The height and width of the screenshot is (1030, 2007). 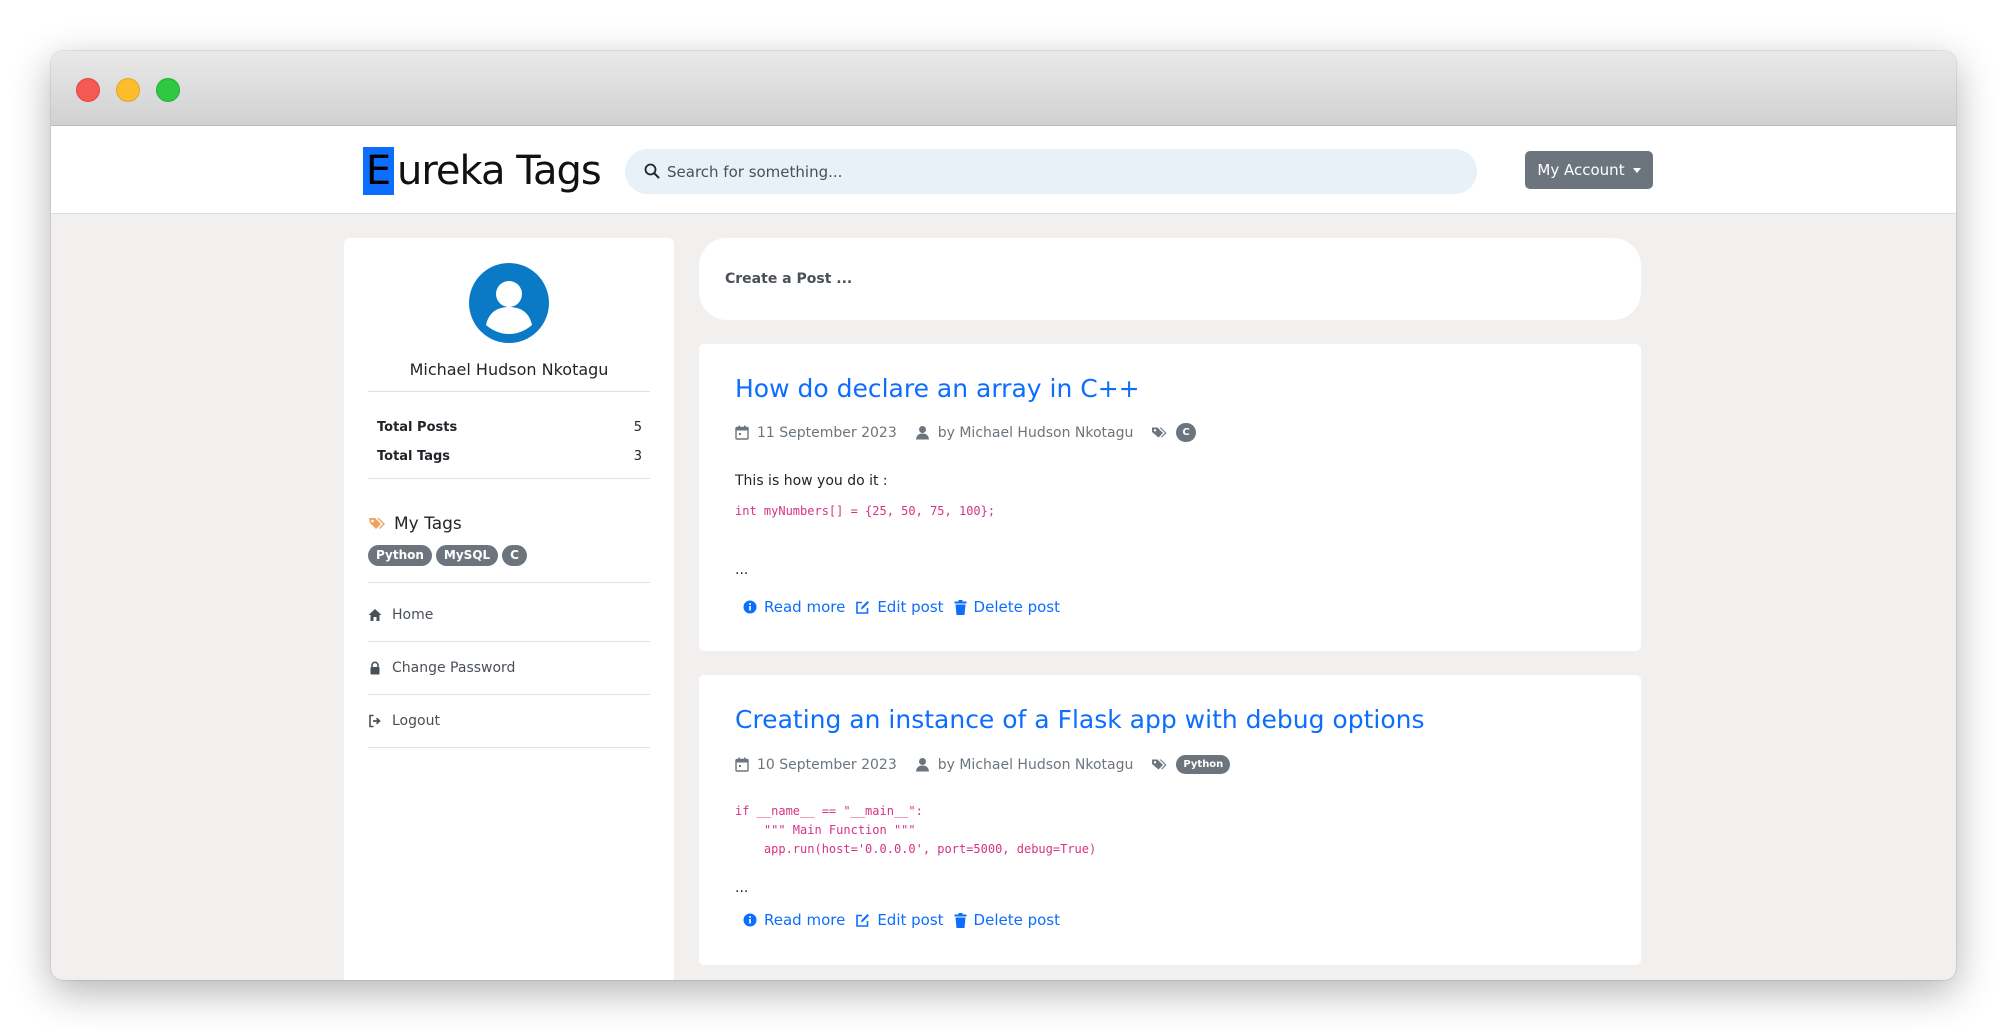 What do you see at coordinates (509, 721) in the screenshot?
I see `sidebar-item-logout: Logout` at bounding box center [509, 721].